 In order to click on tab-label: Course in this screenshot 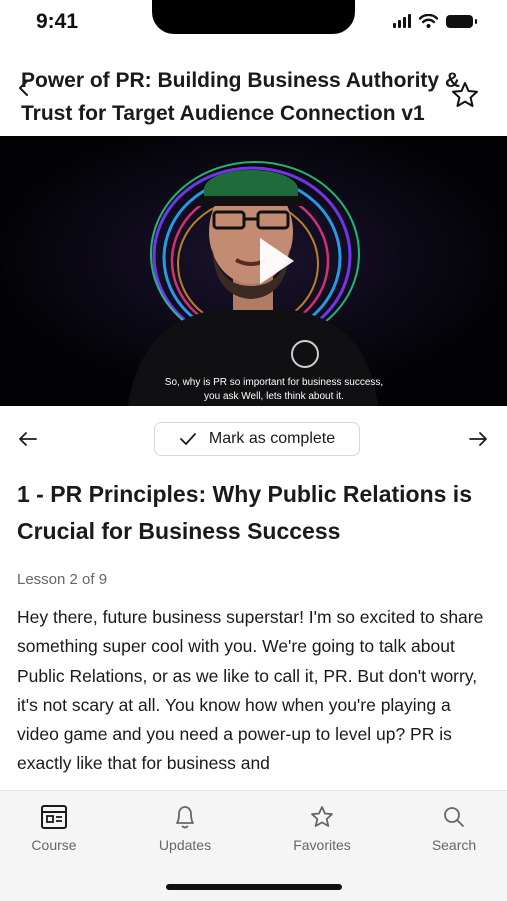, I will do `click(54, 845)`.